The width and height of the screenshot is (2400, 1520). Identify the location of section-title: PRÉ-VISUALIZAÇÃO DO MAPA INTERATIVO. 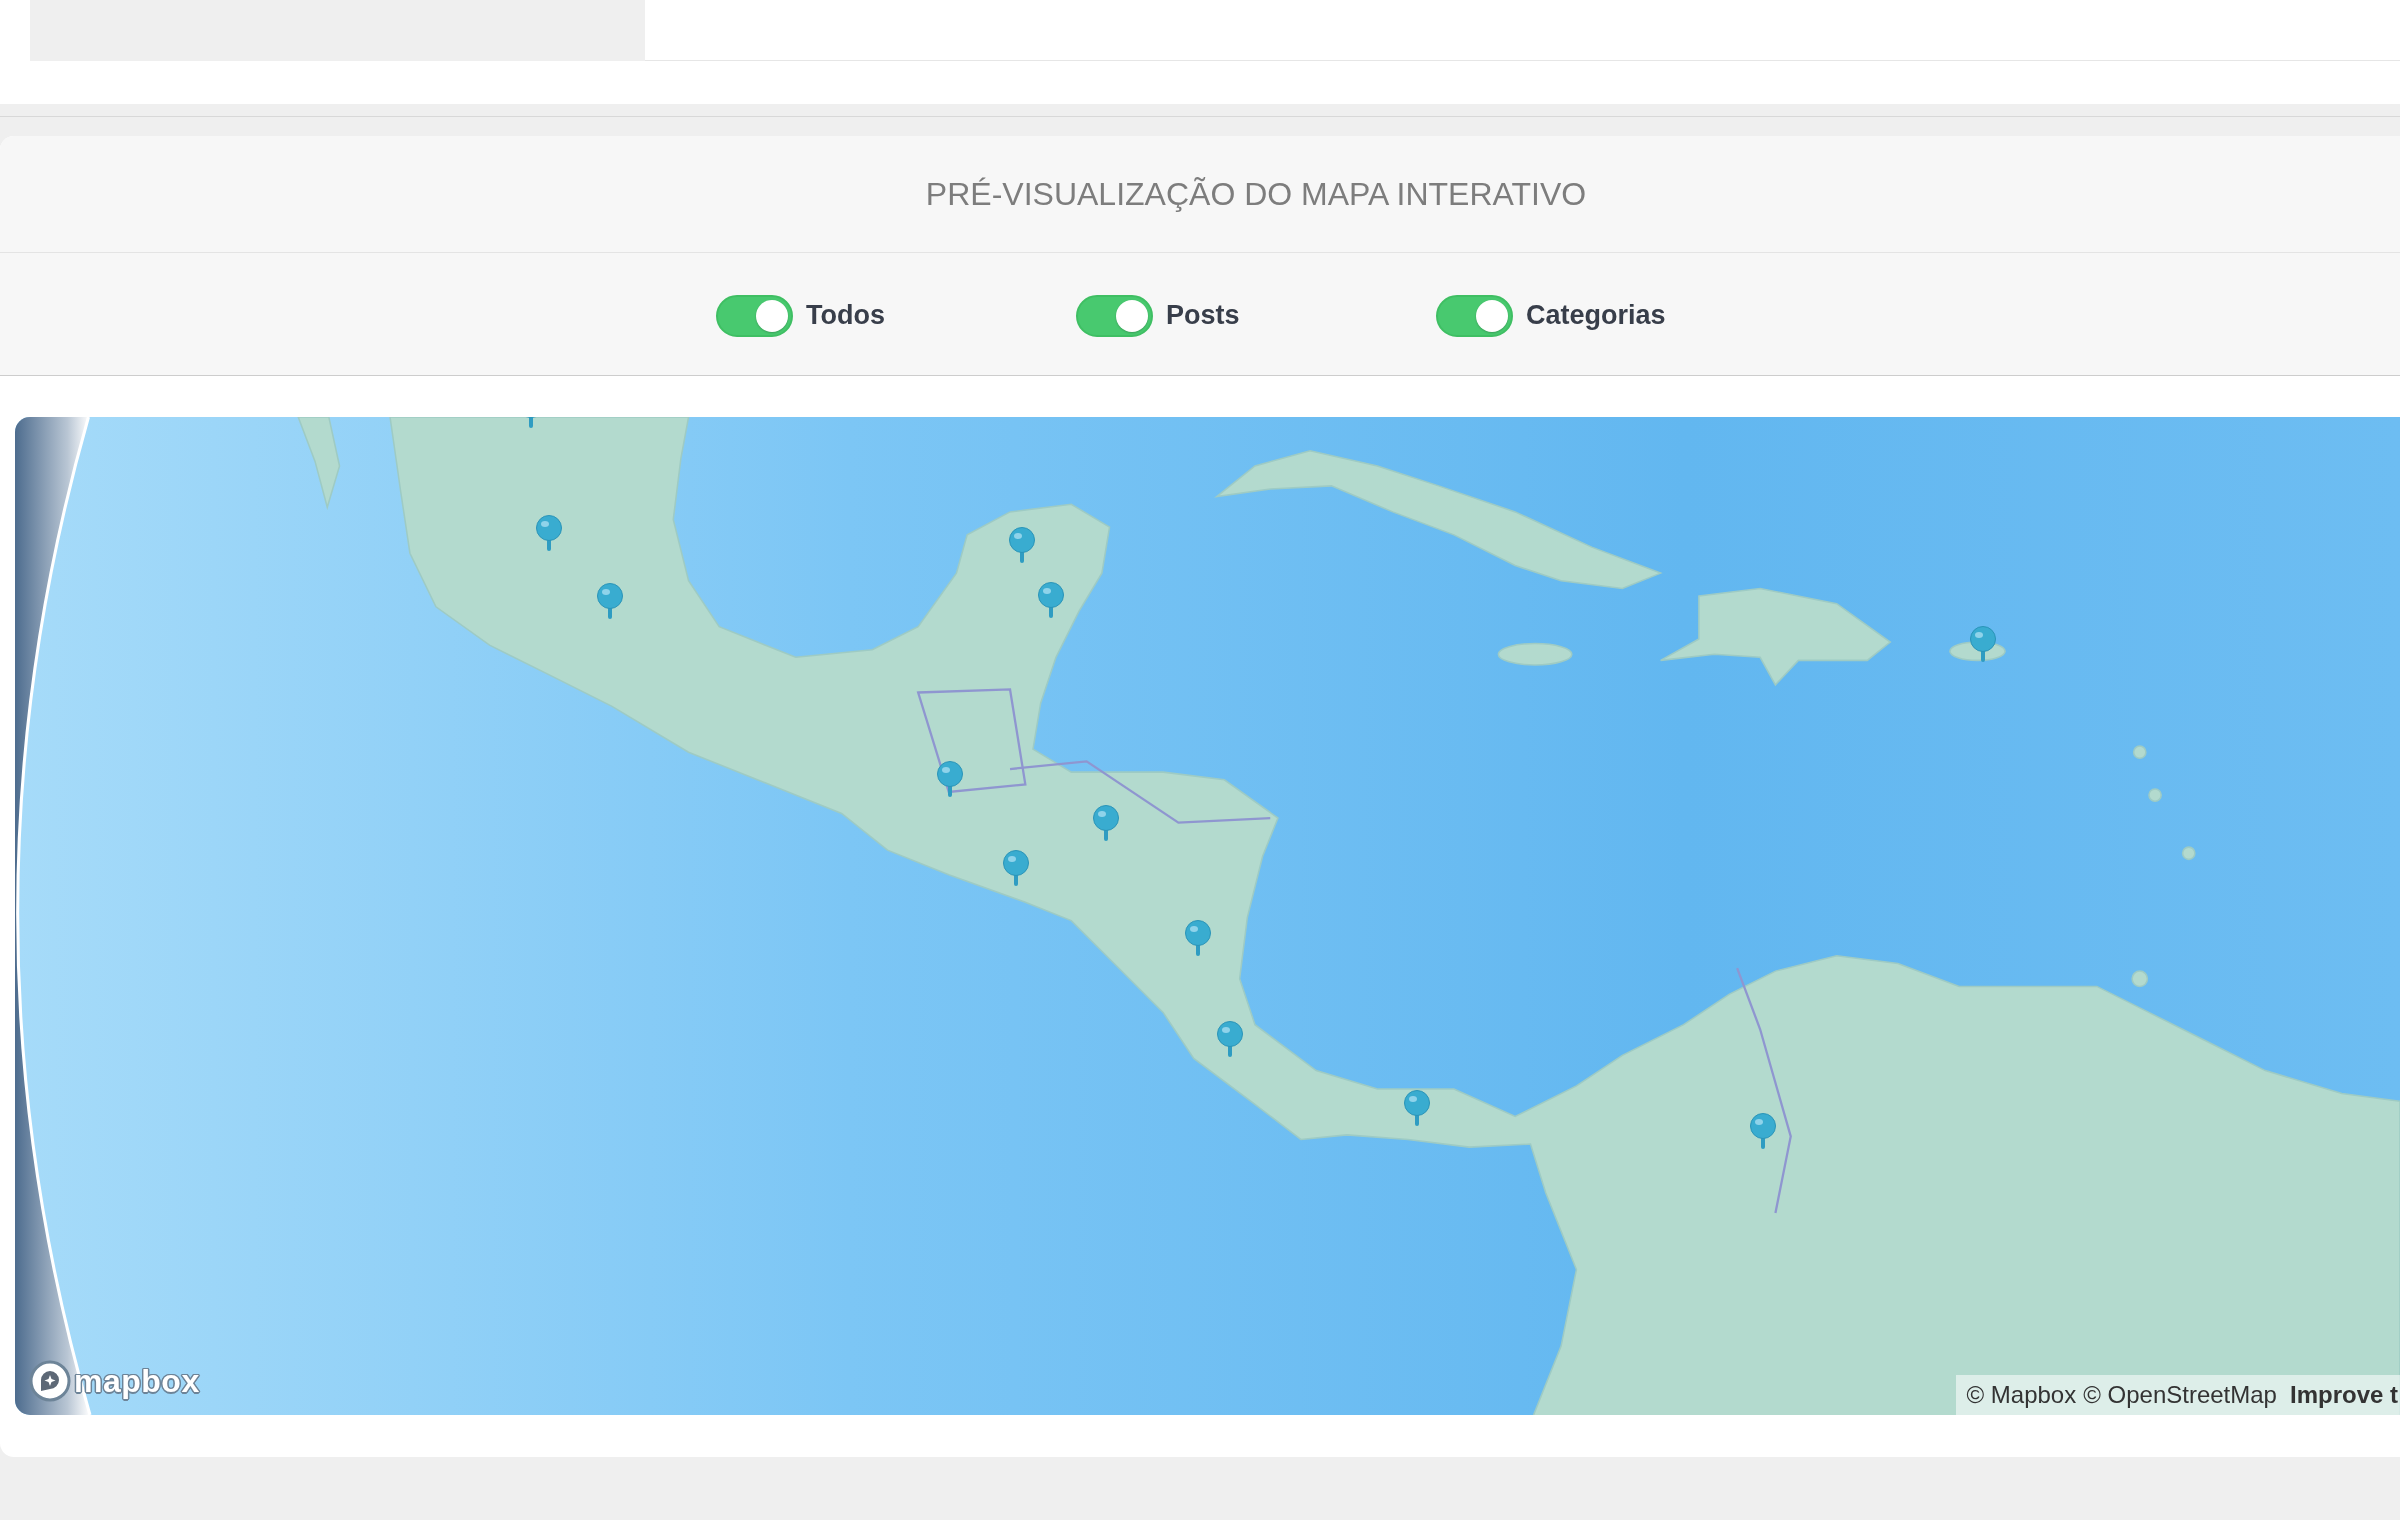
(1256, 194).